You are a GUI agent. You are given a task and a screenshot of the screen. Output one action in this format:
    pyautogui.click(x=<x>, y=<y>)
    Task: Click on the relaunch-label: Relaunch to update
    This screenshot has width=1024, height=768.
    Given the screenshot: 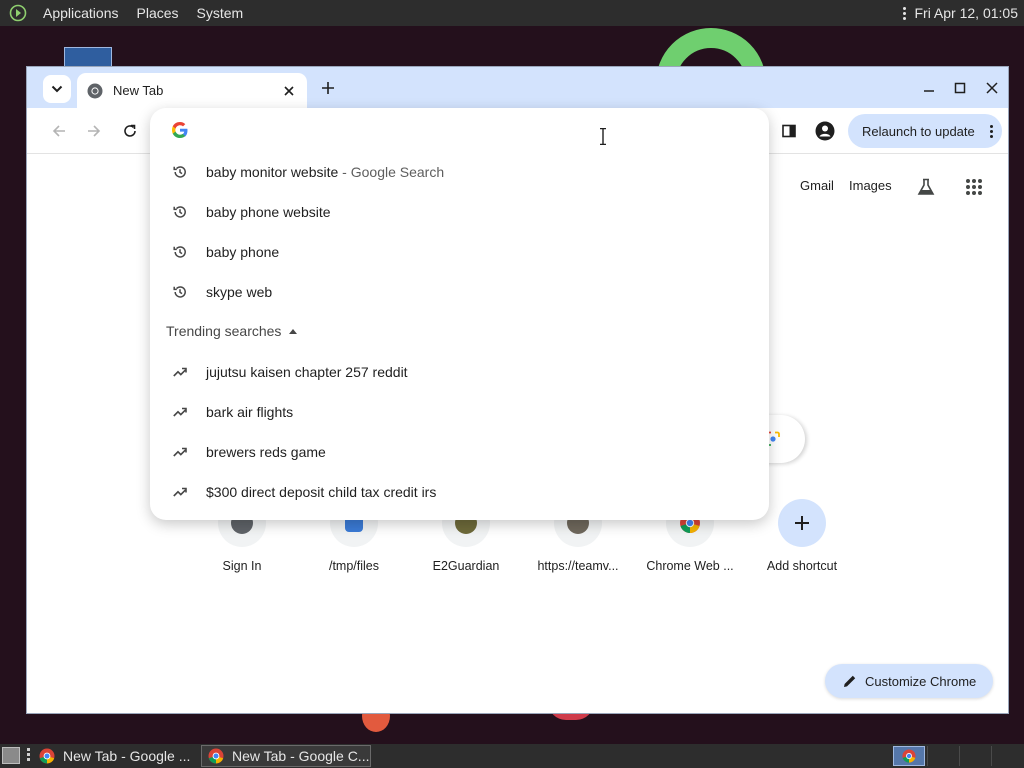 What is the action you would take?
    pyautogui.click(x=918, y=131)
    